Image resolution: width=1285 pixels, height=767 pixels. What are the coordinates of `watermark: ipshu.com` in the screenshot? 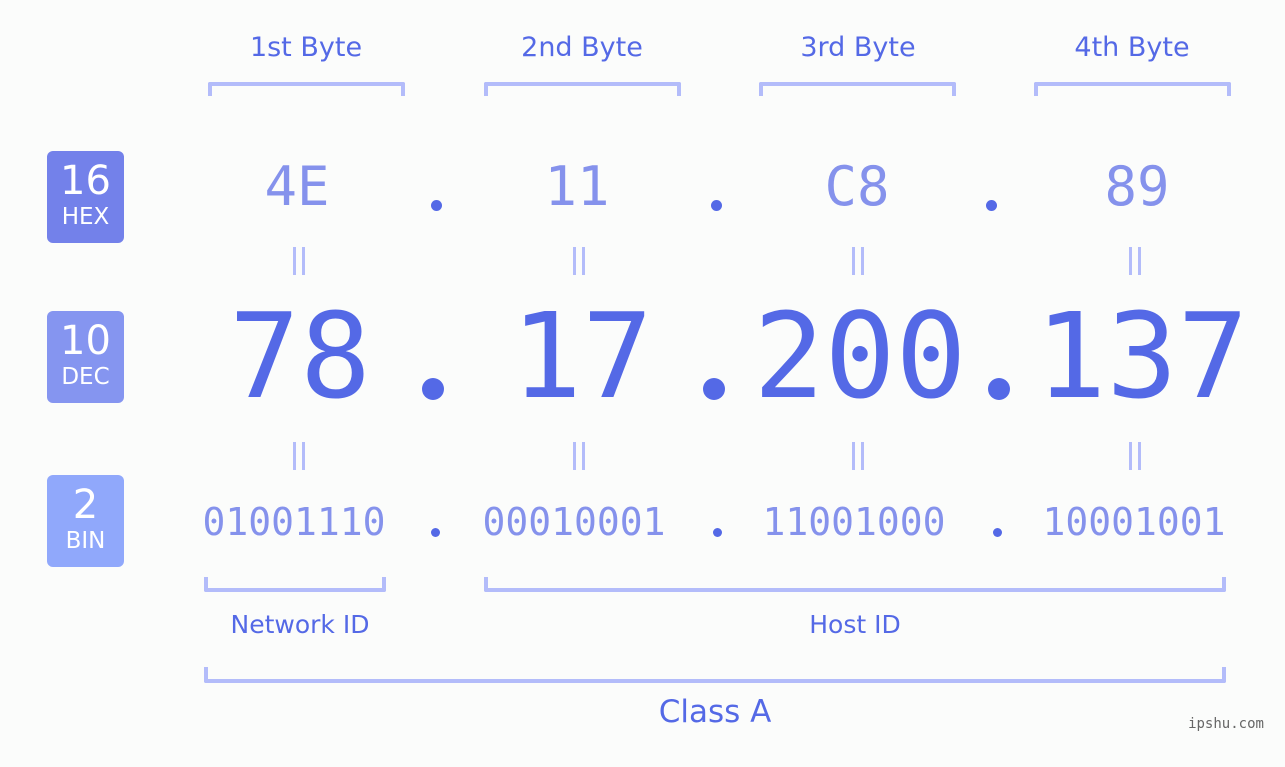 It's located at (1226, 724).